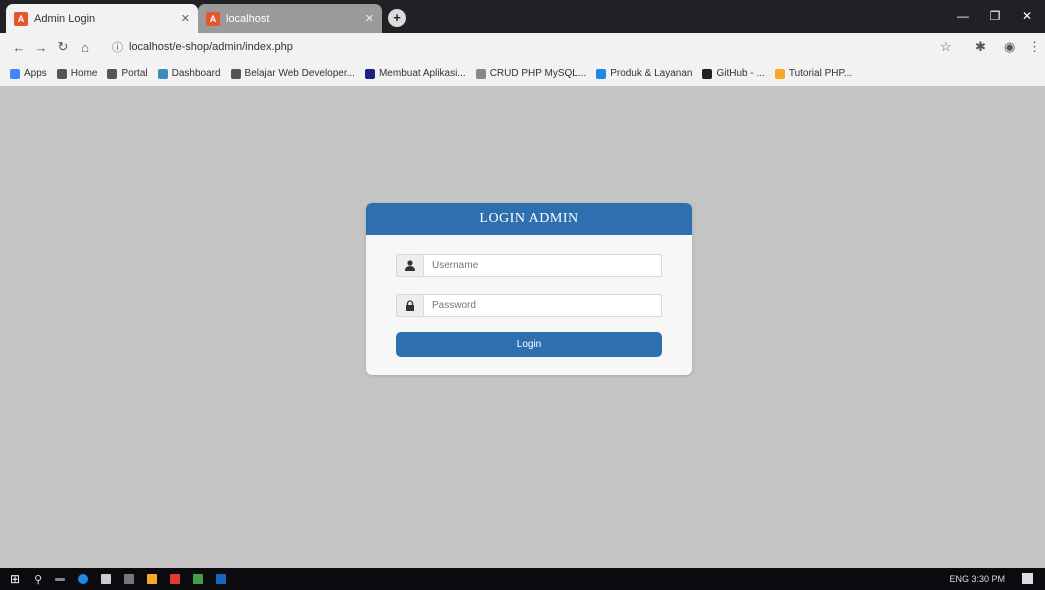 The width and height of the screenshot is (1045, 590). Describe the element at coordinates (1034, 47) in the screenshot. I see `menu-icon: ⋮` at that location.